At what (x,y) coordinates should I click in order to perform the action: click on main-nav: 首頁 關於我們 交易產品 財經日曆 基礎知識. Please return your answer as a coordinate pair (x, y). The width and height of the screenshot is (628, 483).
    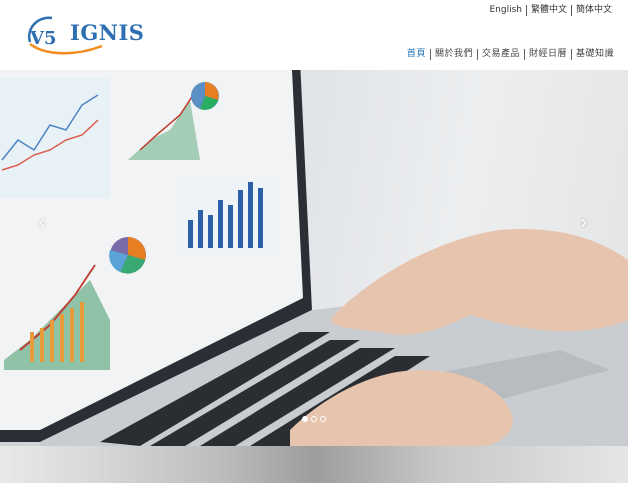
    Looking at the image, I should click on (510, 54).